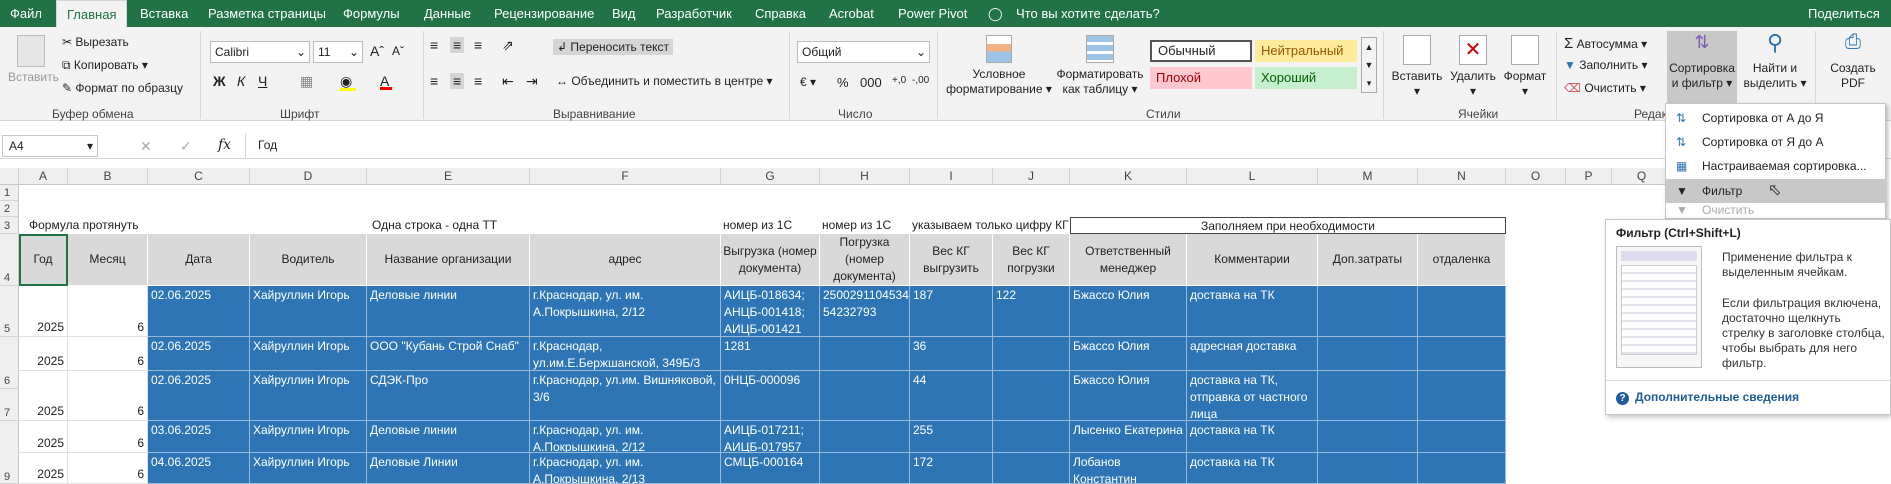 Image resolution: width=1891 pixels, height=484 pixels. Describe the element at coordinates (371, 13) in the screenshot. I see `tab-formulas: Формулы` at that location.